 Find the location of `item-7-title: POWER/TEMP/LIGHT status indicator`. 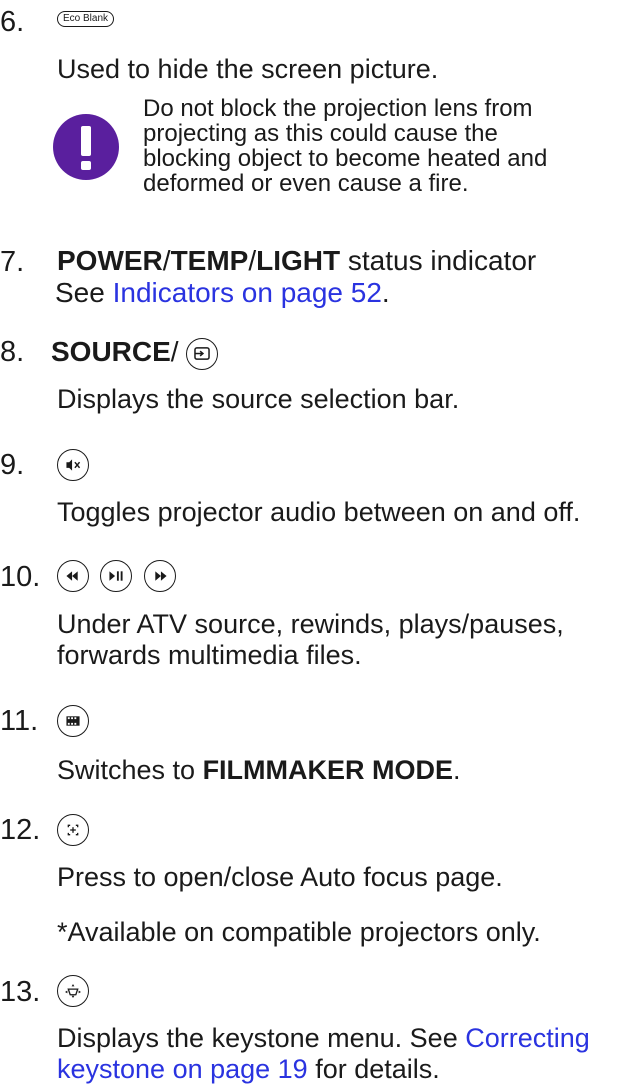

item-7-title: POWER/TEMP/LIGHT status indicator is located at coordinates (296, 260).